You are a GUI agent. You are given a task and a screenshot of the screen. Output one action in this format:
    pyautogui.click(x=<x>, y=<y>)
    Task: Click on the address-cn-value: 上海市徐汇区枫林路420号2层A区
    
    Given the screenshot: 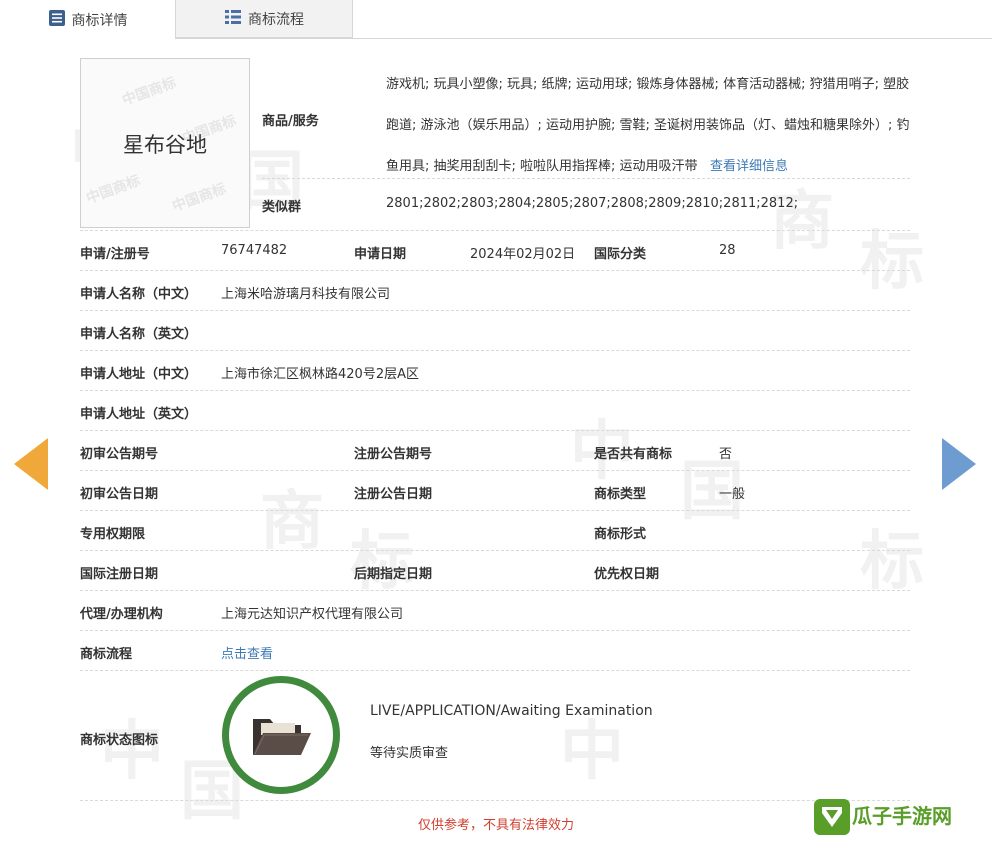 What is the action you would take?
    pyautogui.click(x=320, y=374)
    